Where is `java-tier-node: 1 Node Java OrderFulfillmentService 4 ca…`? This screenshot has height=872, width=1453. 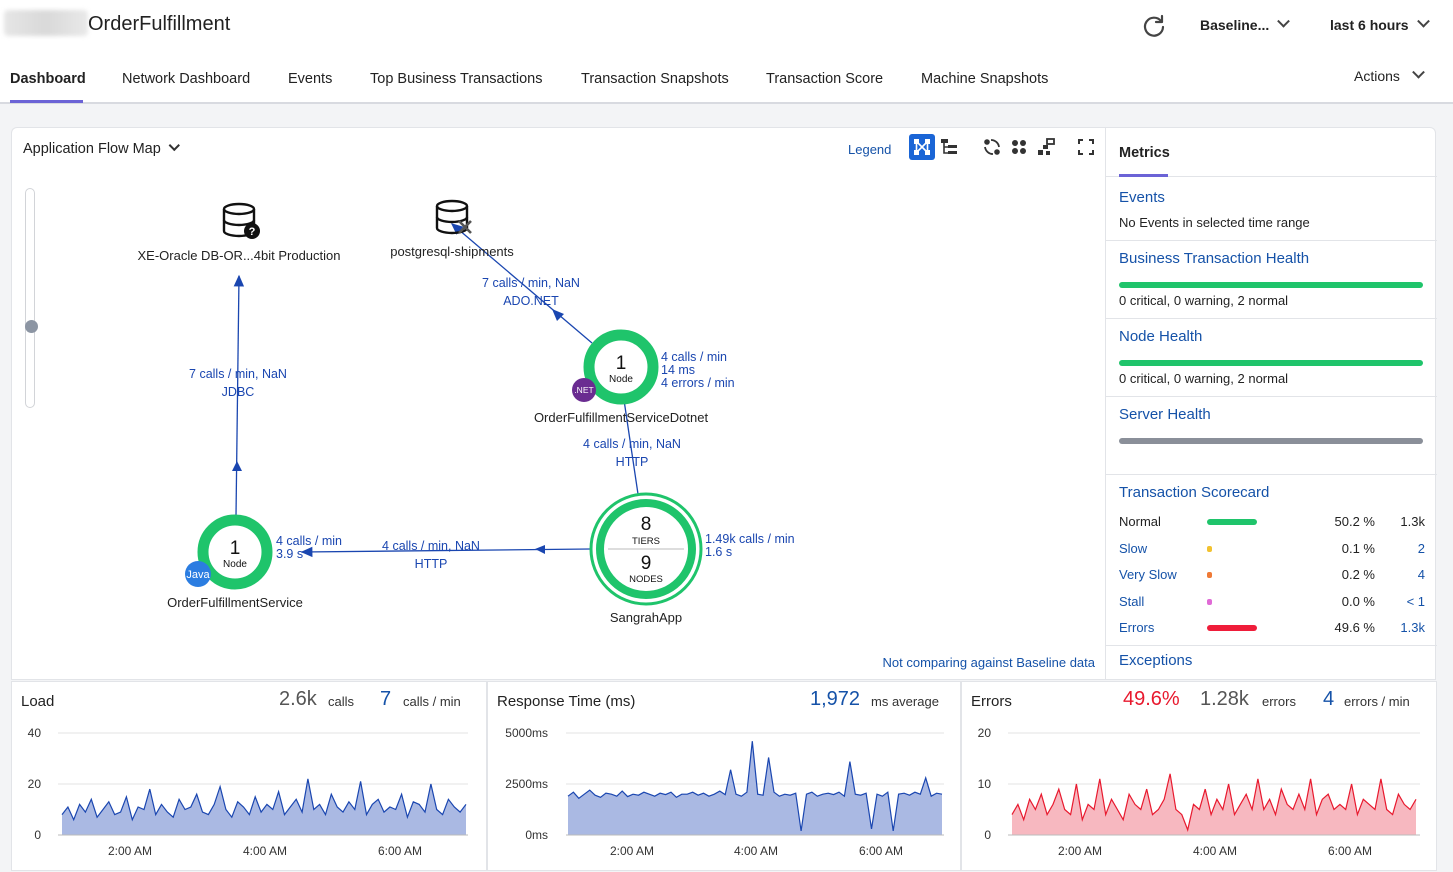
java-tier-node: 1 Node Java OrderFulfillmentService 4 ca… is located at coordinates (254, 562).